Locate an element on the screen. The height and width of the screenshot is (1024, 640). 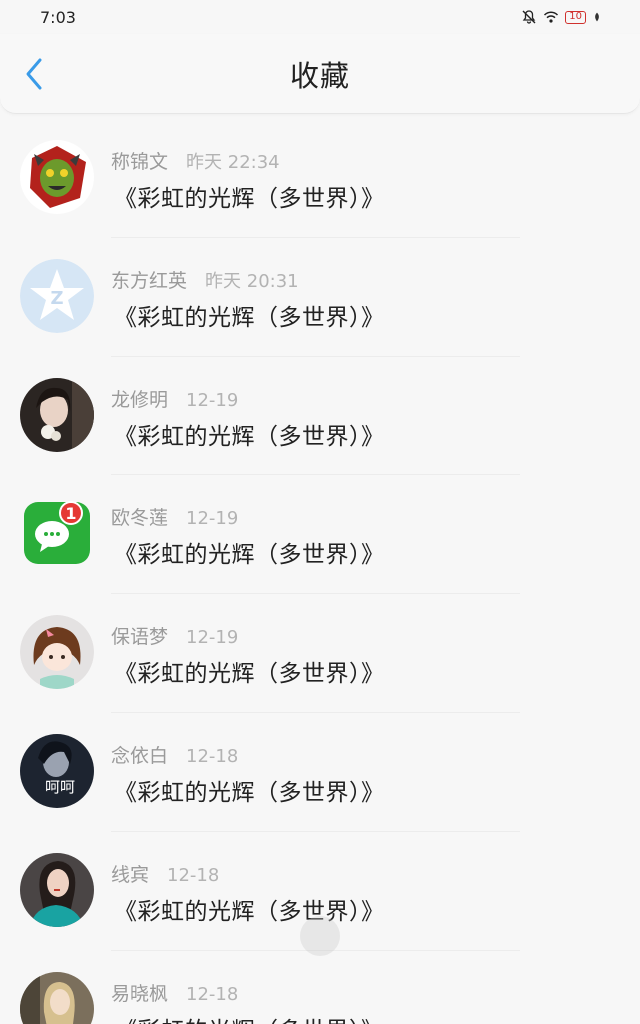
item-header: 东方红英 昨天 20:31 is located at coordinates (205, 279).